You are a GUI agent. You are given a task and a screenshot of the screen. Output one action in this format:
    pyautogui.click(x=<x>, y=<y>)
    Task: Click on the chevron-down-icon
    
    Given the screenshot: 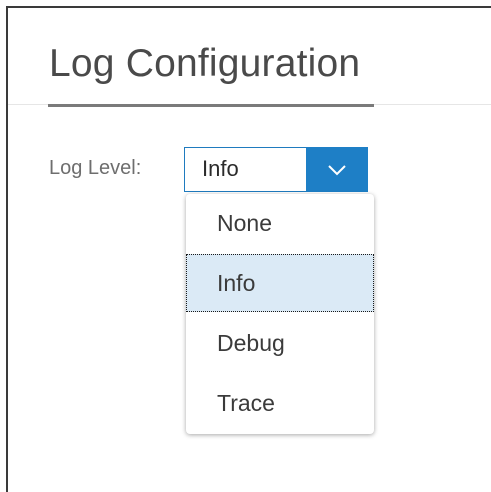 What is the action you would take?
    pyautogui.click(x=337, y=169)
    